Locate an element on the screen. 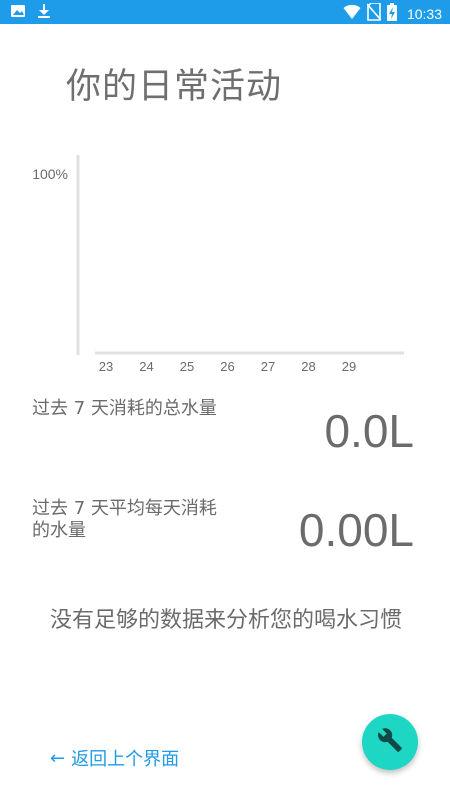  total-consumption-label: 过去 7 天消耗的总水量 is located at coordinates (124, 408).